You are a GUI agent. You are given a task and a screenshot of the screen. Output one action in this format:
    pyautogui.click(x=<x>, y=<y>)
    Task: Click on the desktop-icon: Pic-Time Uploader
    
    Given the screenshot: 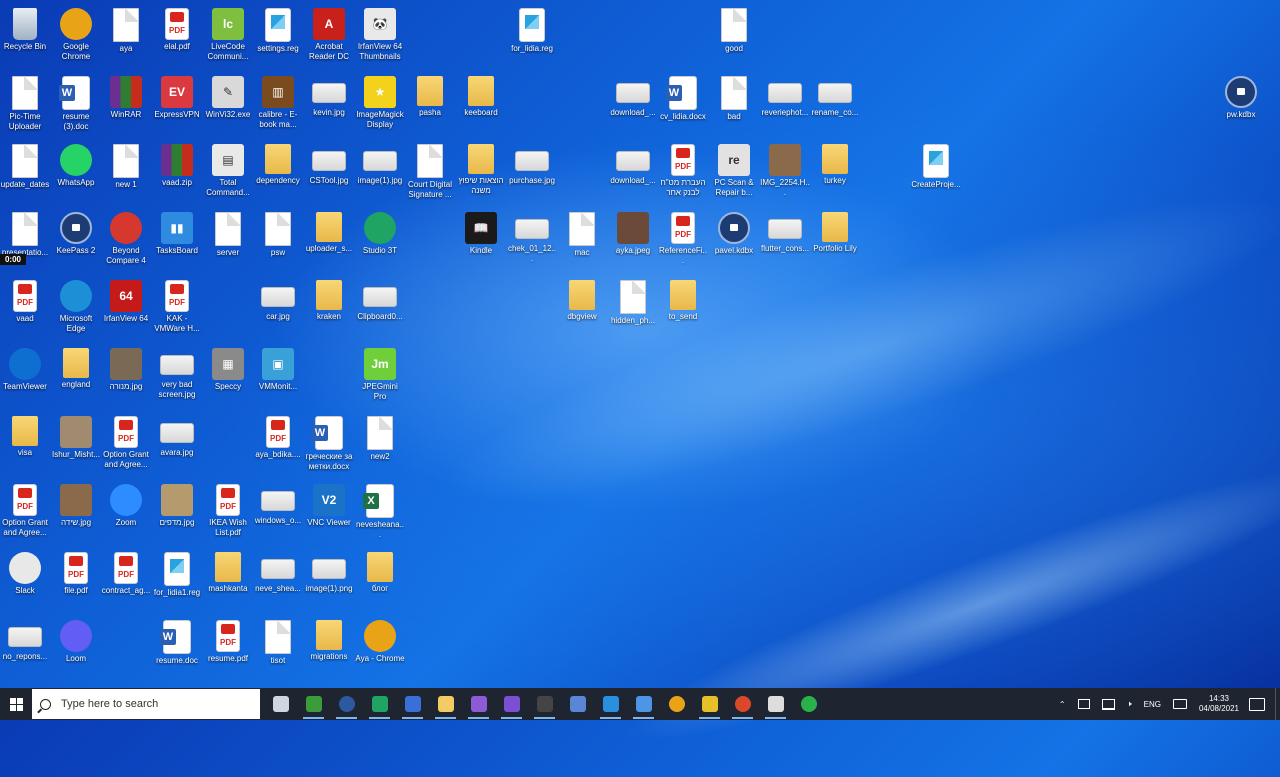 What is the action you would take?
    pyautogui.click(x=25, y=102)
    